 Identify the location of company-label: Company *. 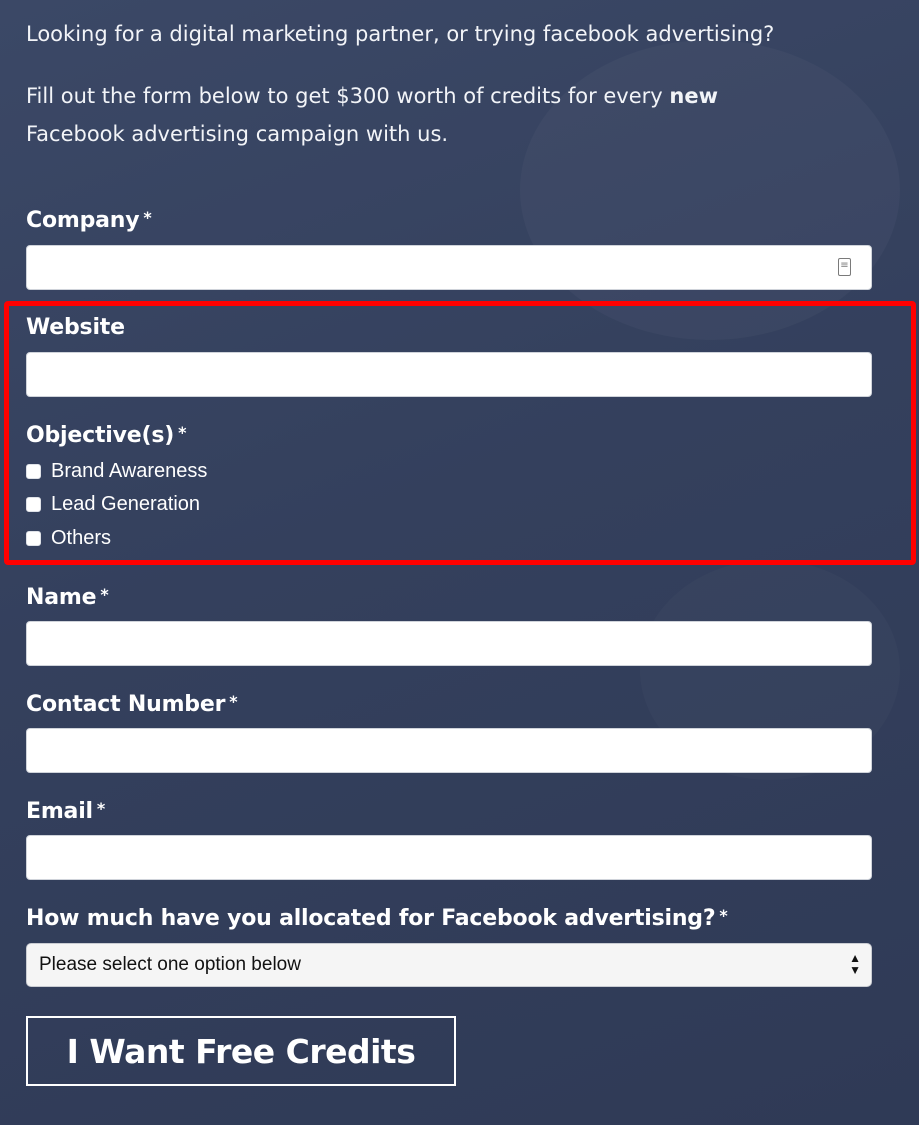
(89, 220).